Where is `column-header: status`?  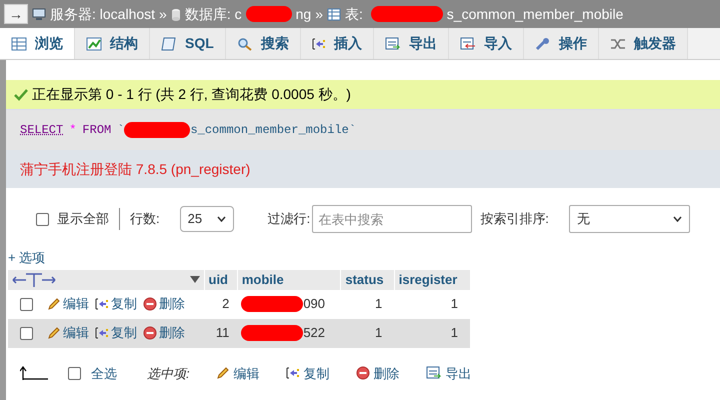
column-header: status is located at coordinates (367, 280).